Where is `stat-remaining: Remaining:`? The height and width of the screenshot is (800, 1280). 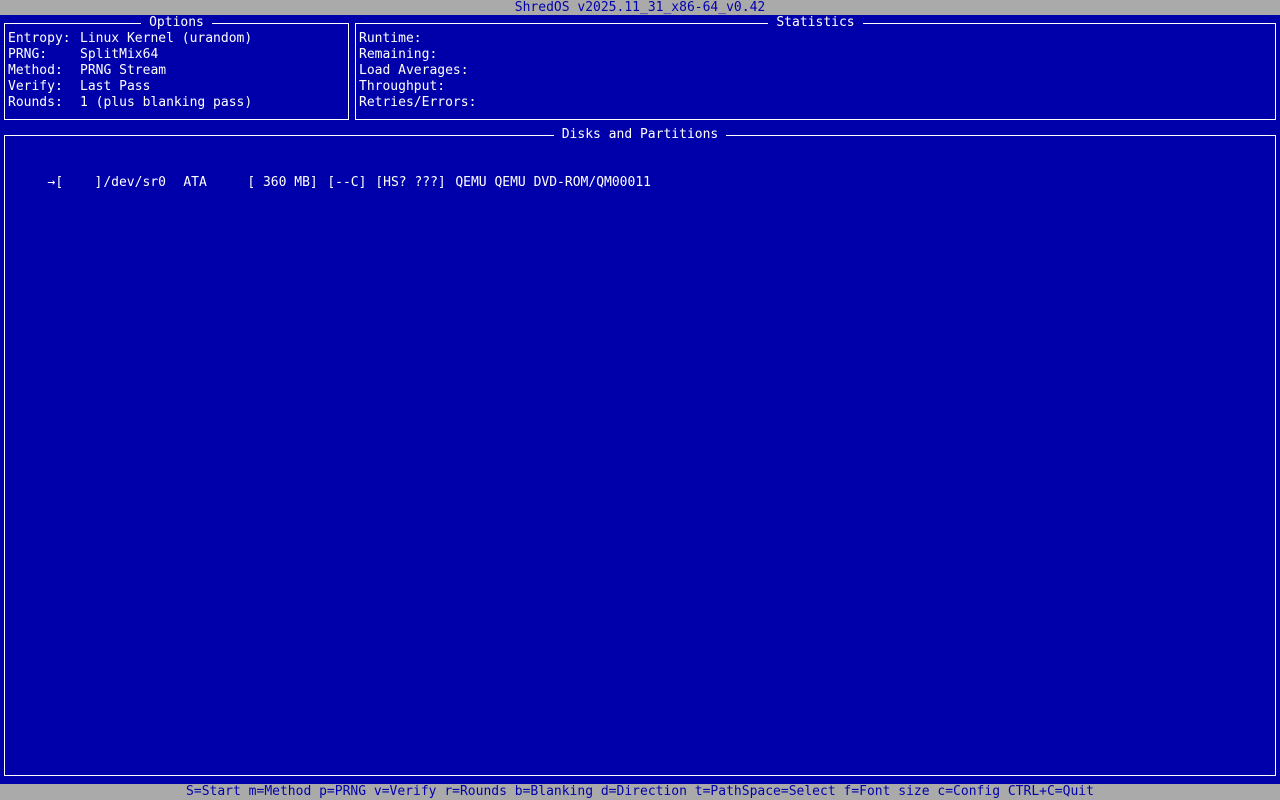 stat-remaining: Remaining: is located at coordinates (417, 55).